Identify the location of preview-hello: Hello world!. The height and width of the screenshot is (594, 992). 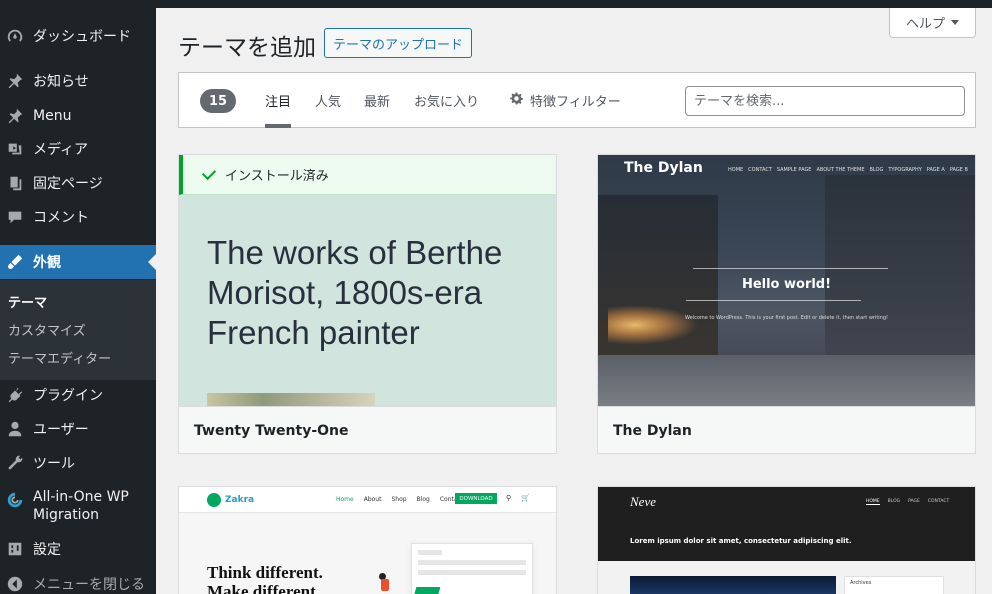
(786, 284).